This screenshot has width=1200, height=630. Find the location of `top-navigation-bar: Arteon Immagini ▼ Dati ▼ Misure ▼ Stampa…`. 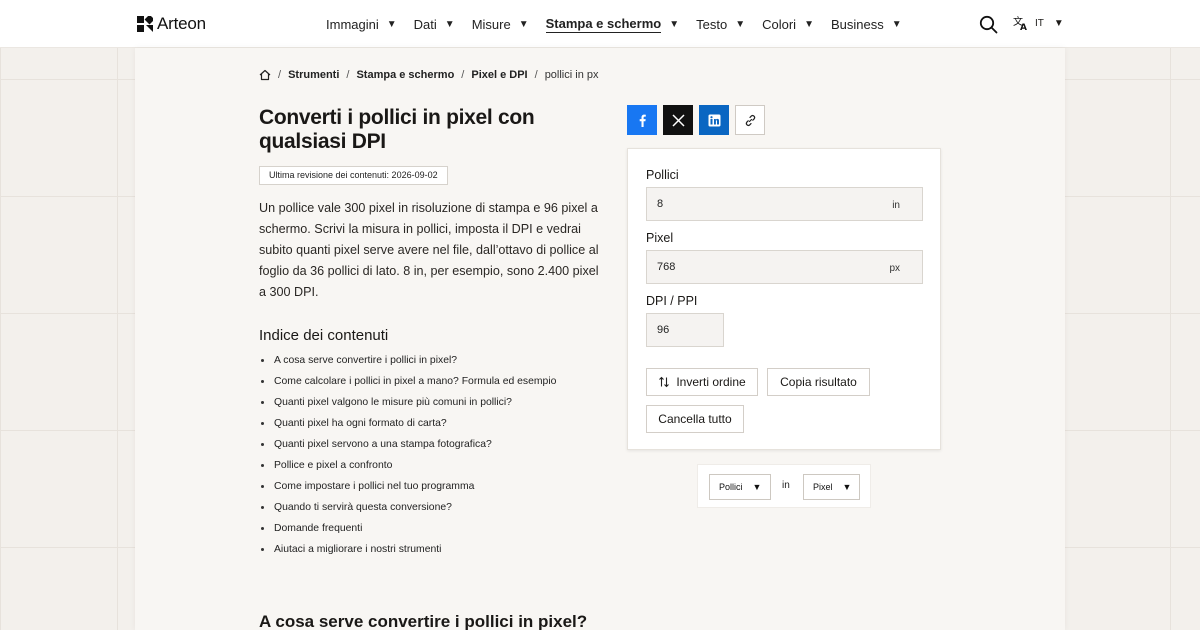

top-navigation-bar: Arteon Immagini ▼ Dati ▼ Misure ▼ Stampa… is located at coordinates (600, 24).